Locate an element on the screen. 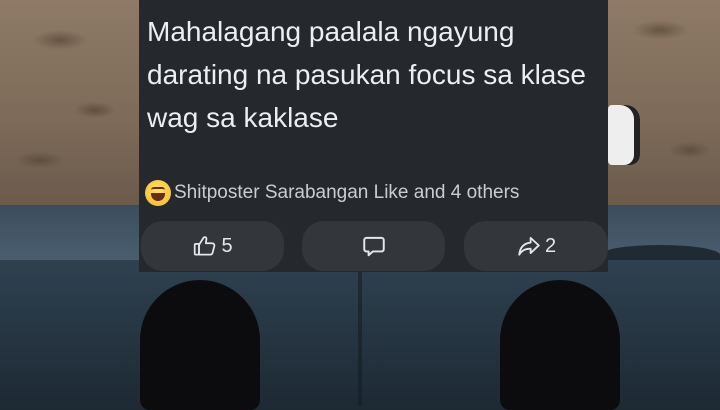  person-silhouette-left is located at coordinates (200, 345).